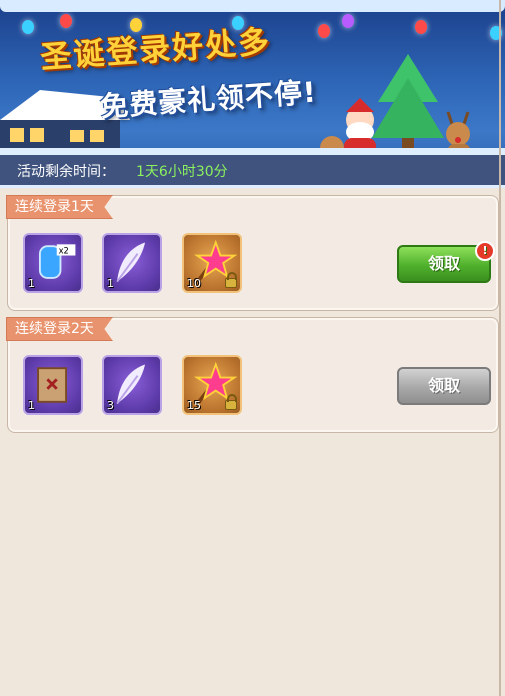 The image size is (505, 696). Describe the element at coordinates (500, 348) in the screenshot. I see `window-border` at that location.